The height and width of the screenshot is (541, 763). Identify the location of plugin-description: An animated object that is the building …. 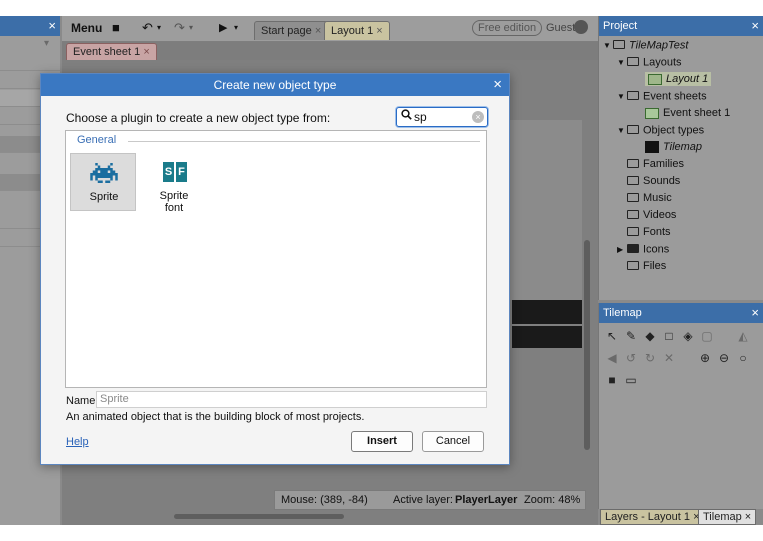
(215, 417).